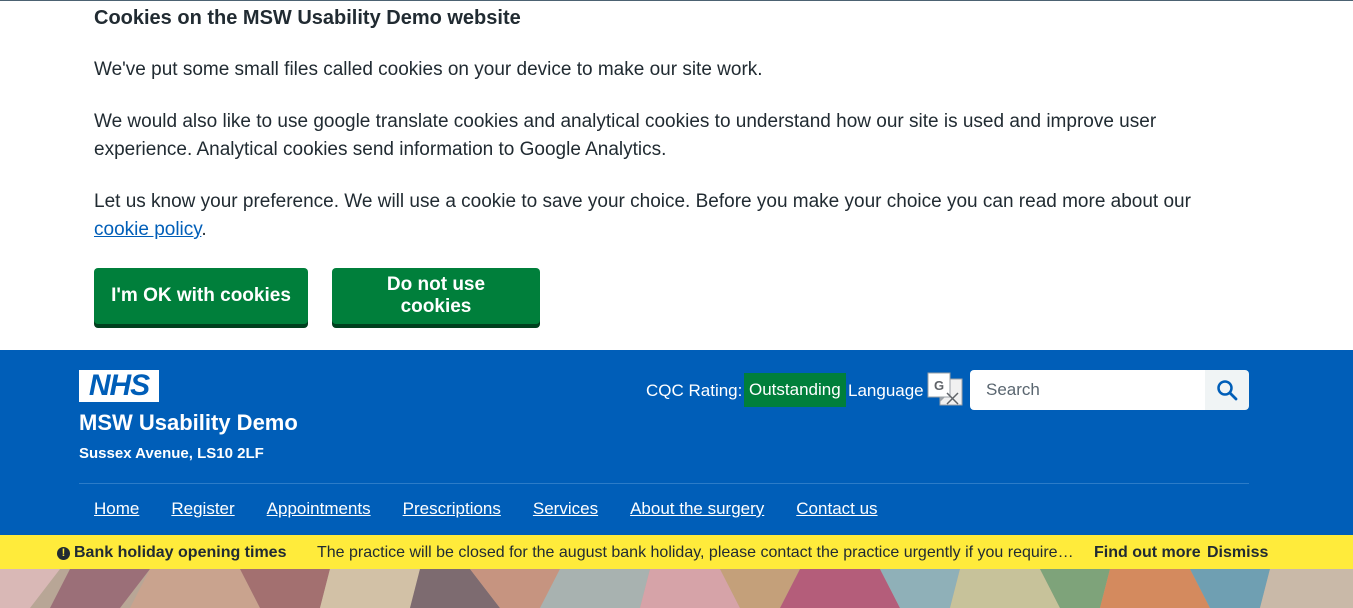 The height and width of the screenshot is (608, 1353). What do you see at coordinates (63, 553) in the screenshot?
I see `info-icon: !` at bounding box center [63, 553].